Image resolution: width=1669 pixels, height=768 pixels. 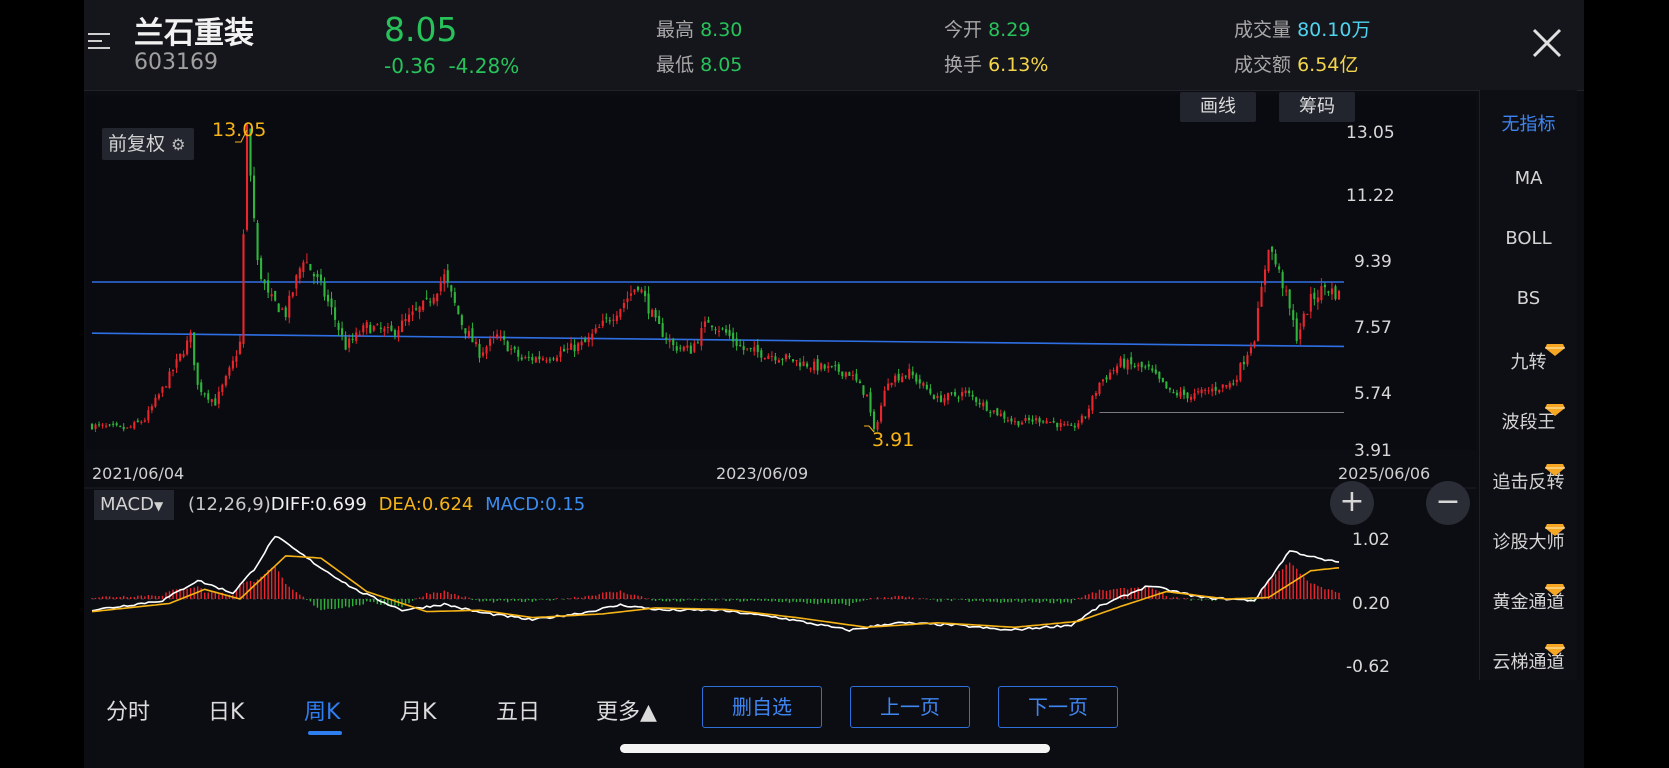 I want to click on y-tick-6: 3.91, so click(x=1373, y=451).